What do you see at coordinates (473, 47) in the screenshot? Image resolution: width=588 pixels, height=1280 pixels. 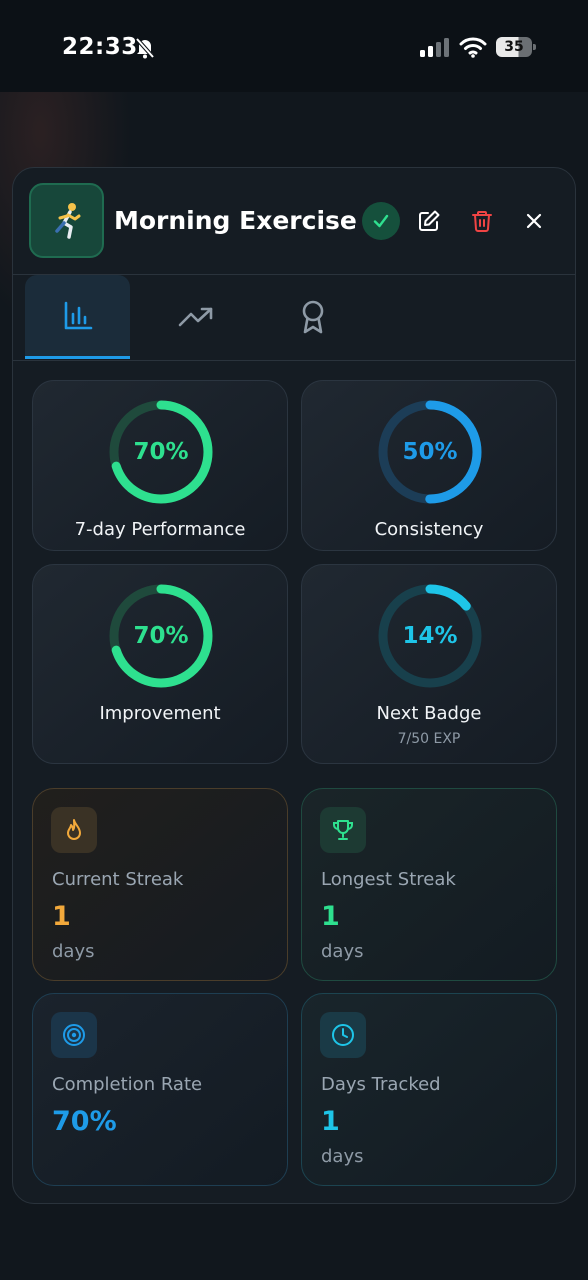 I see `wifi-icon` at bounding box center [473, 47].